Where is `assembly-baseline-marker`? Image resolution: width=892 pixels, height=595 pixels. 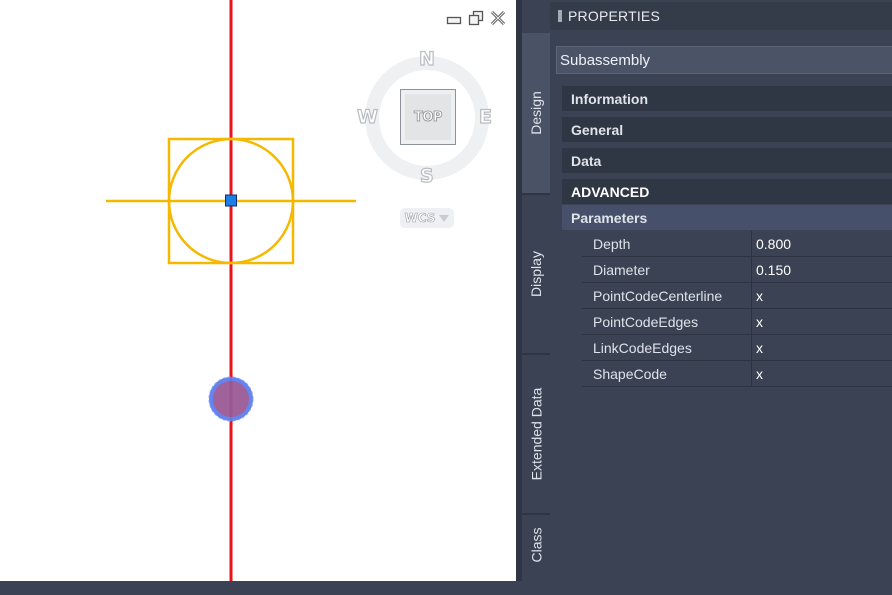
assembly-baseline-marker is located at coordinates (231, 399).